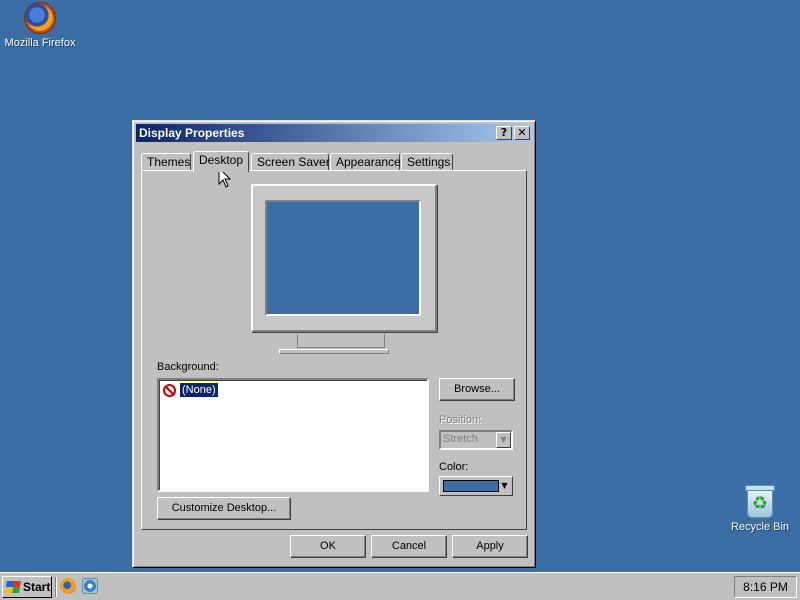 The height and width of the screenshot is (600, 800). What do you see at coordinates (760, 527) in the screenshot?
I see `desktop-icon-label: Recycle Bin` at bounding box center [760, 527].